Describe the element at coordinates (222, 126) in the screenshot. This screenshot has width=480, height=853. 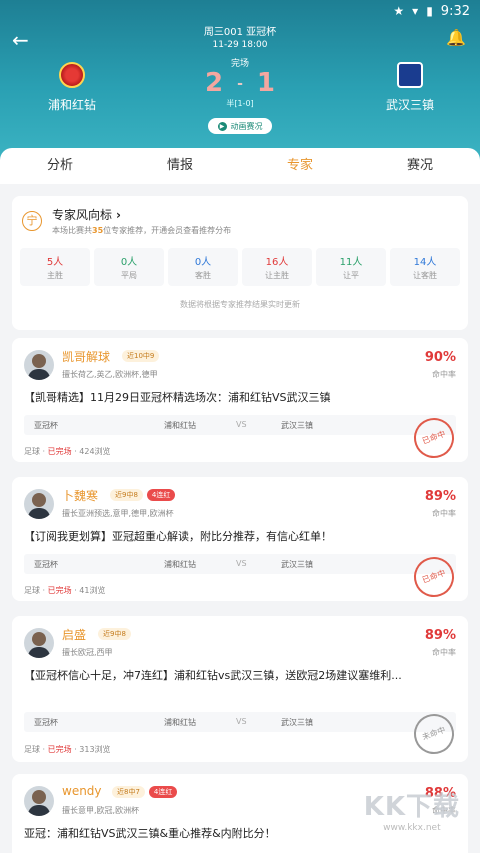
I see `play-icon: ▶` at that location.